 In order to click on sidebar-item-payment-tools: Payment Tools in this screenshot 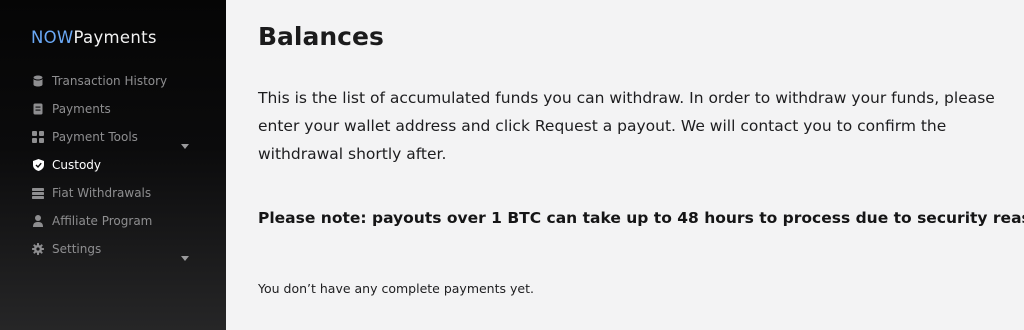, I will do `click(113, 137)`.